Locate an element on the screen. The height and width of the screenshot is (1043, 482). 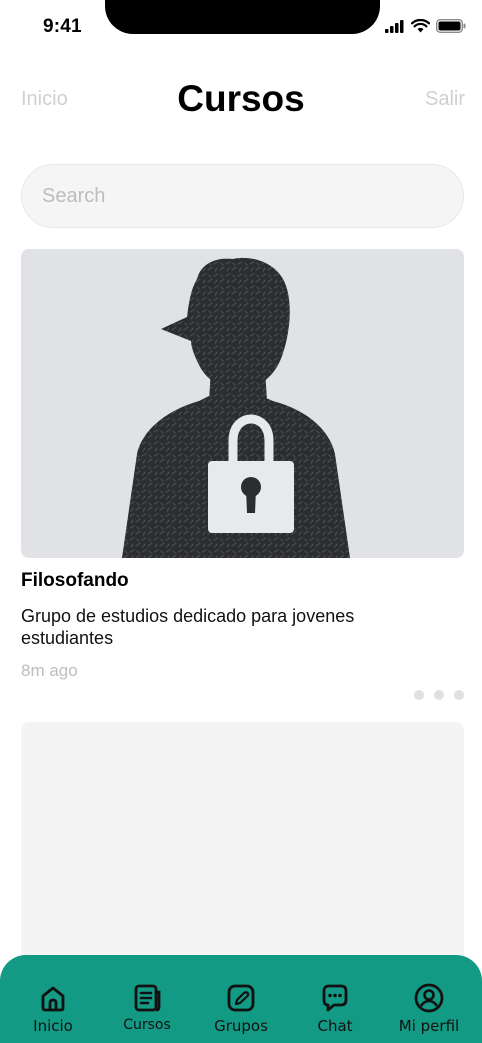
tab-bar: Inicio Cursos Grupos Chat Mi perfil is located at coordinates (241, 999).